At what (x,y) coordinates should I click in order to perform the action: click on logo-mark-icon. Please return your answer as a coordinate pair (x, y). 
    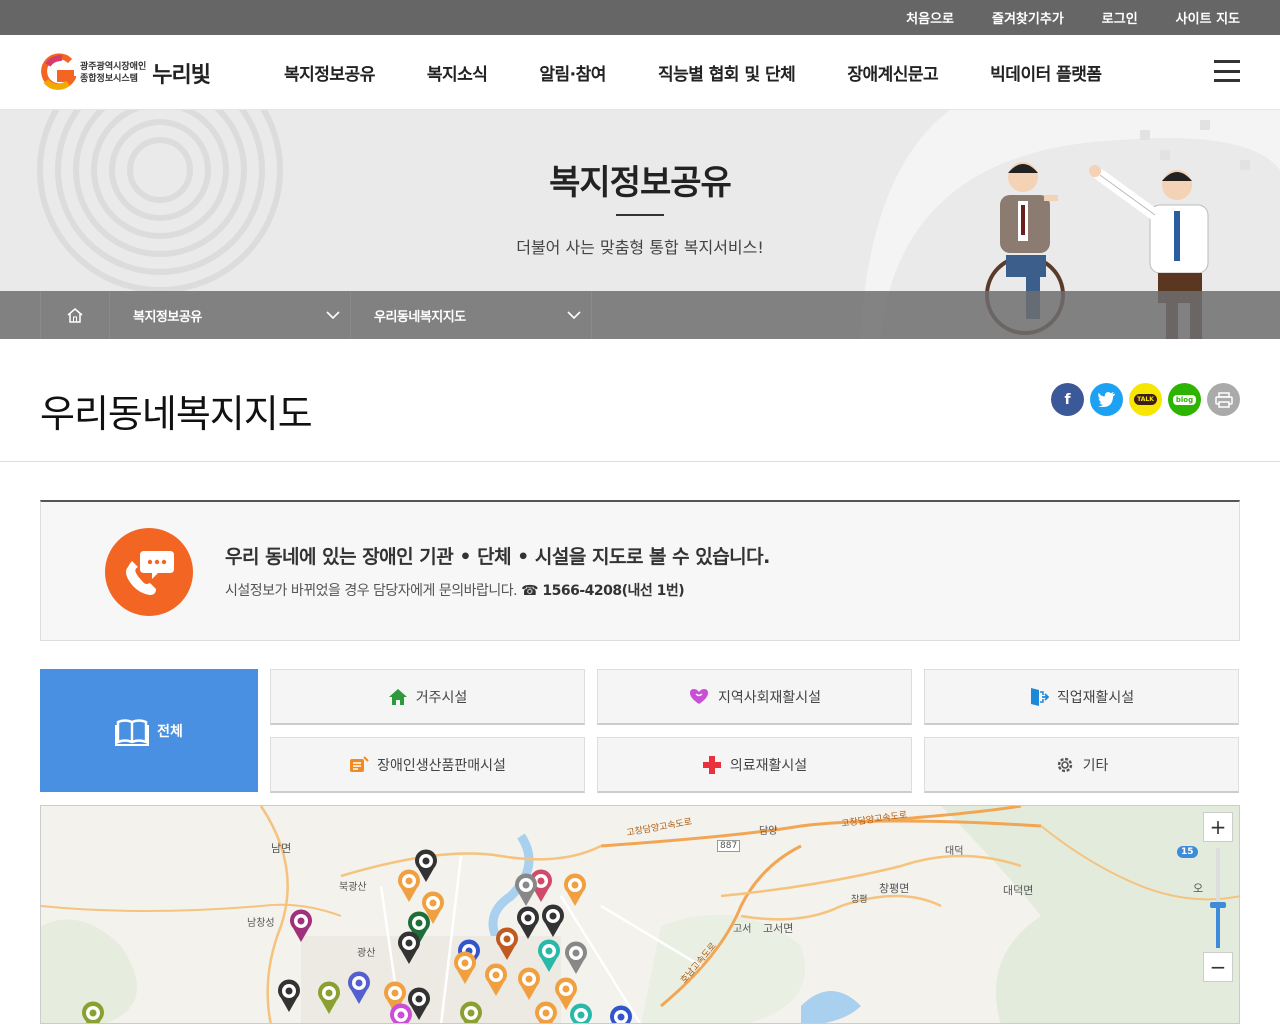
    Looking at the image, I should click on (58, 71).